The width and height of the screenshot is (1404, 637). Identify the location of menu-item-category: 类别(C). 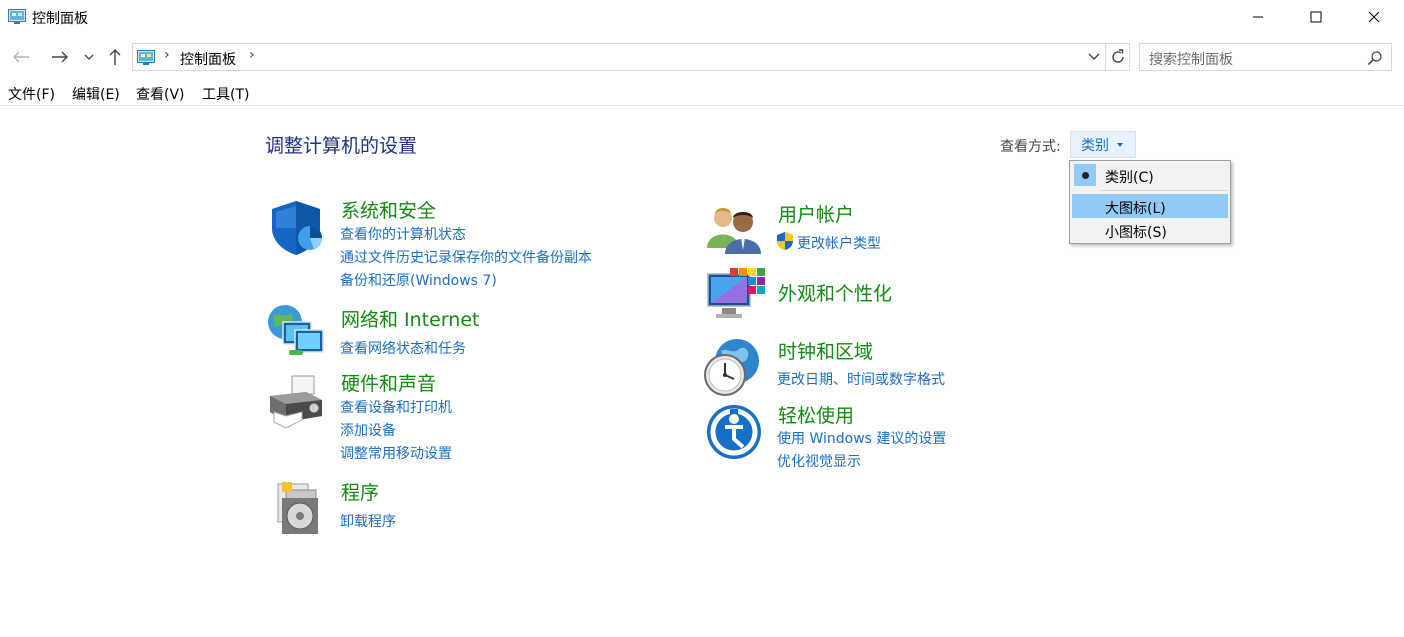
(1150, 175).